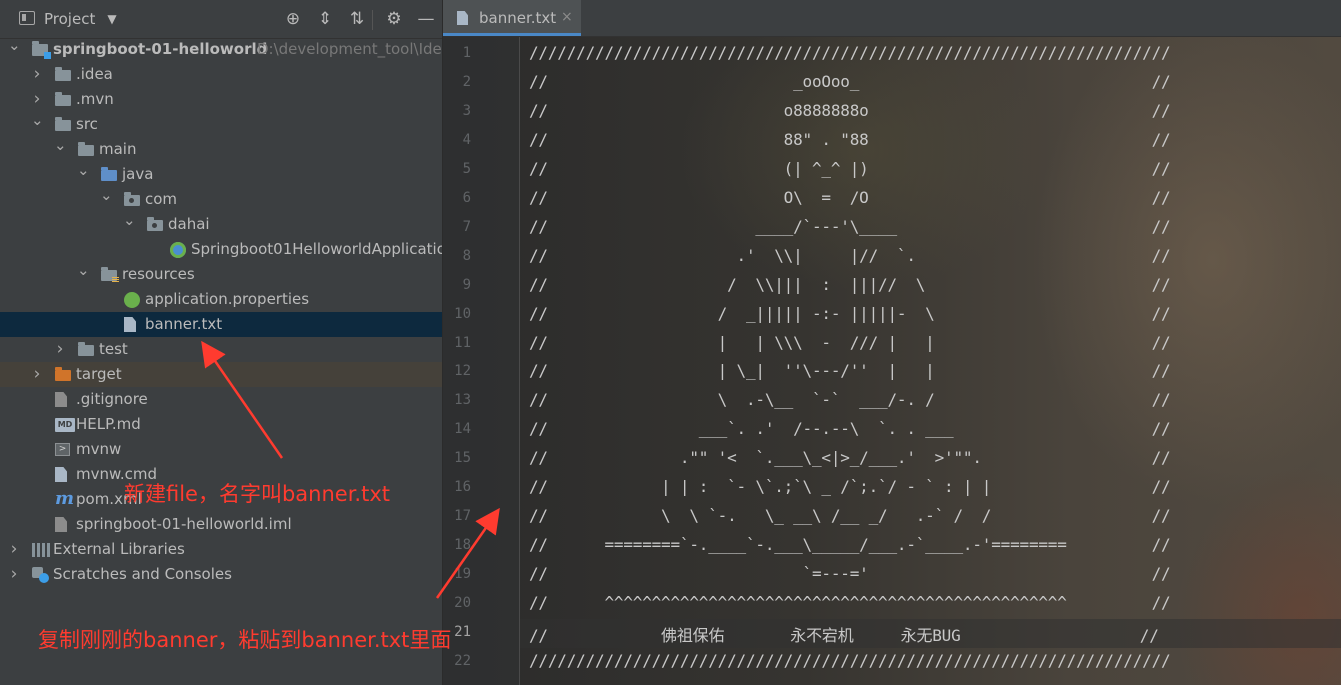 The height and width of the screenshot is (685, 1341). Describe the element at coordinates (41, 550) in the screenshot. I see `libraries-icon` at that location.